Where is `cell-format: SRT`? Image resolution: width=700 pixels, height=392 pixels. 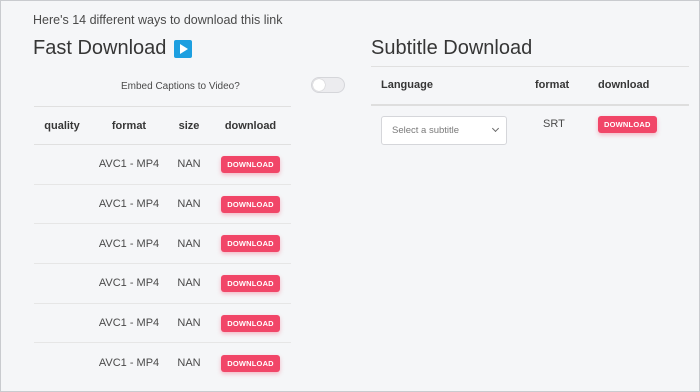
cell-format: SRT is located at coordinates (554, 123).